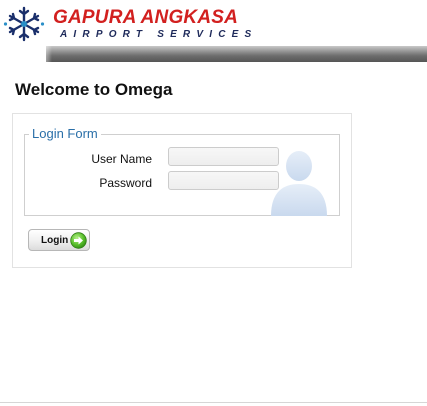  I want to click on login-button: Login, so click(59, 240).